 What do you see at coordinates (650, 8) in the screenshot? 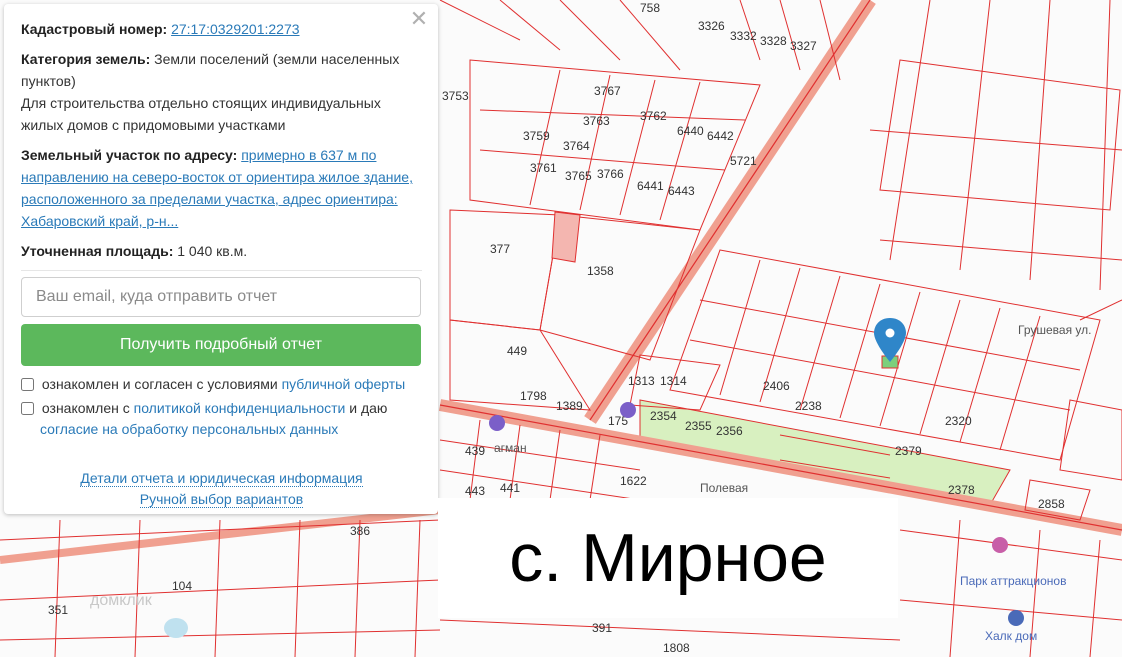
I see `map-label: 758` at bounding box center [650, 8].